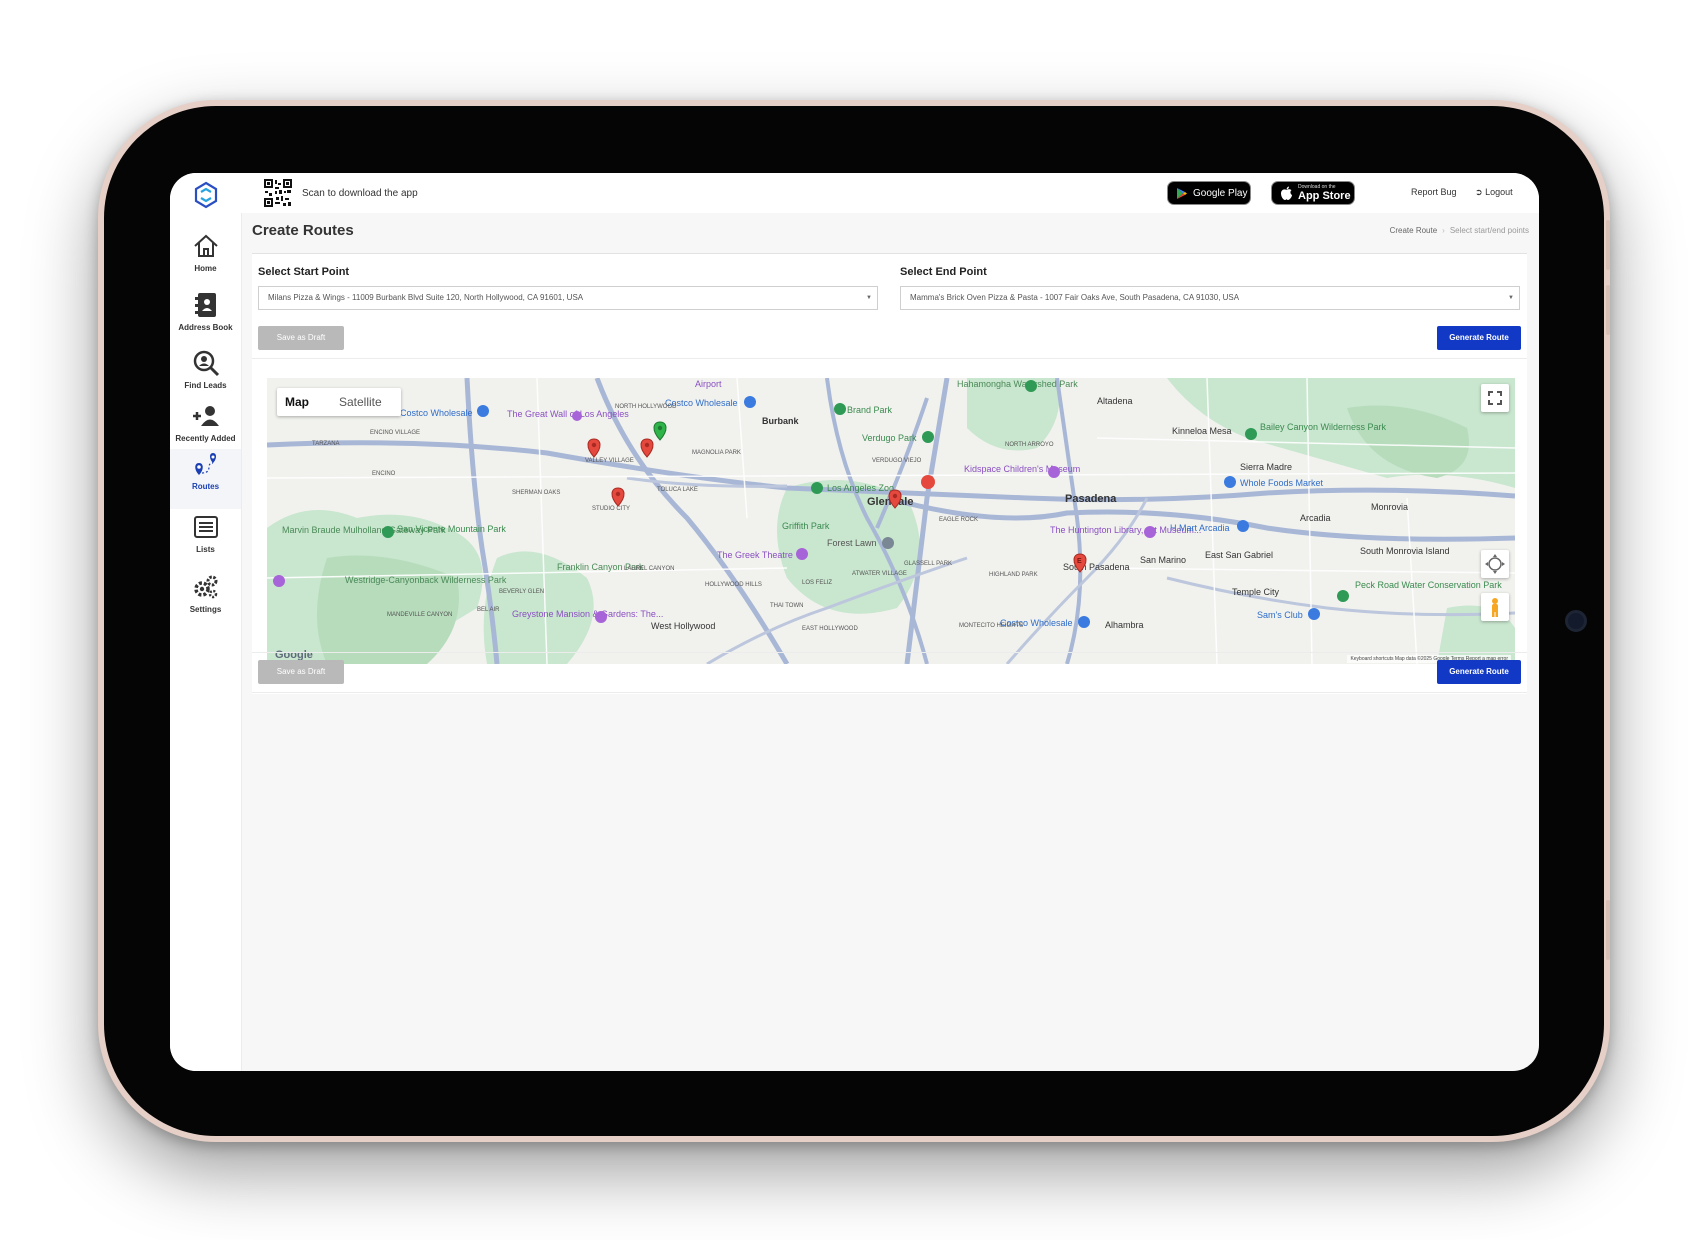 The height and width of the screenshot is (1240, 1706). I want to click on map-label: San Marino, so click(1163, 560).